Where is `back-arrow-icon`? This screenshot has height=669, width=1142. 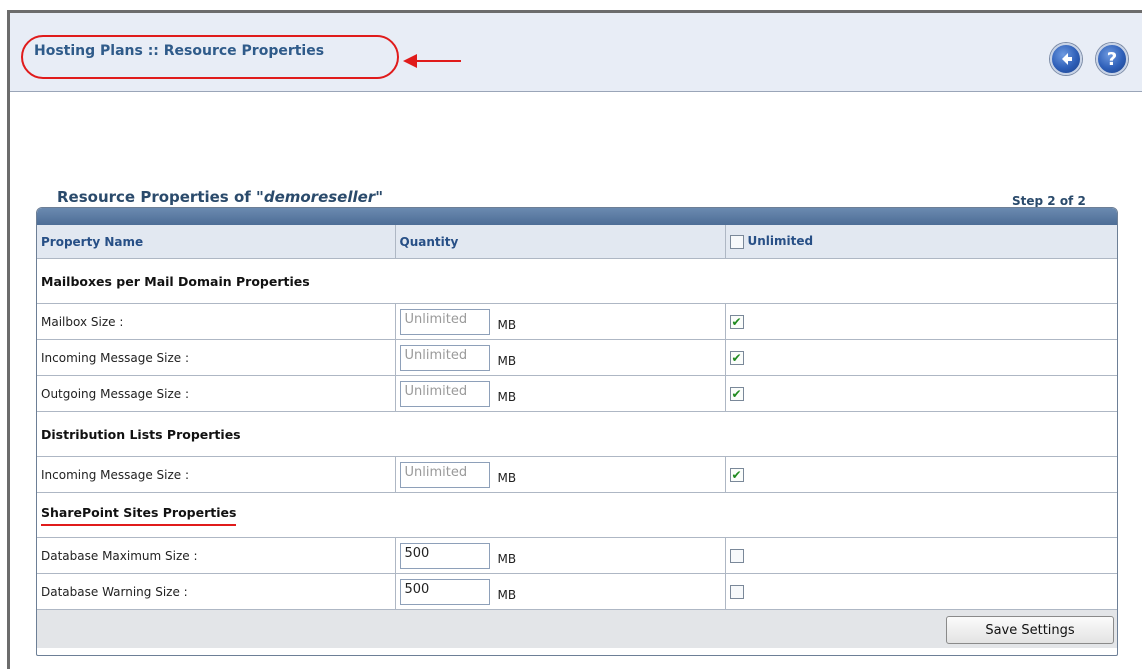 back-arrow-icon is located at coordinates (1067, 59).